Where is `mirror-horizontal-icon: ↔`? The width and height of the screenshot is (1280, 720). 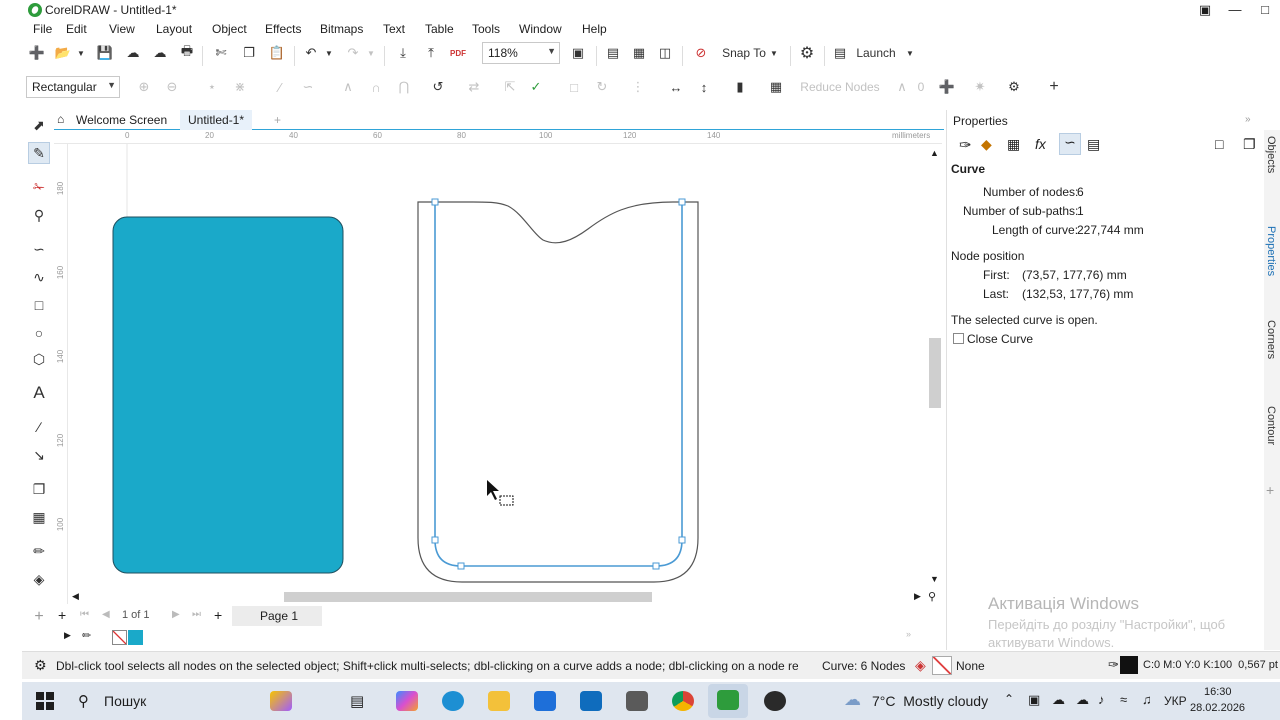 mirror-horizontal-icon: ↔ is located at coordinates (676, 87).